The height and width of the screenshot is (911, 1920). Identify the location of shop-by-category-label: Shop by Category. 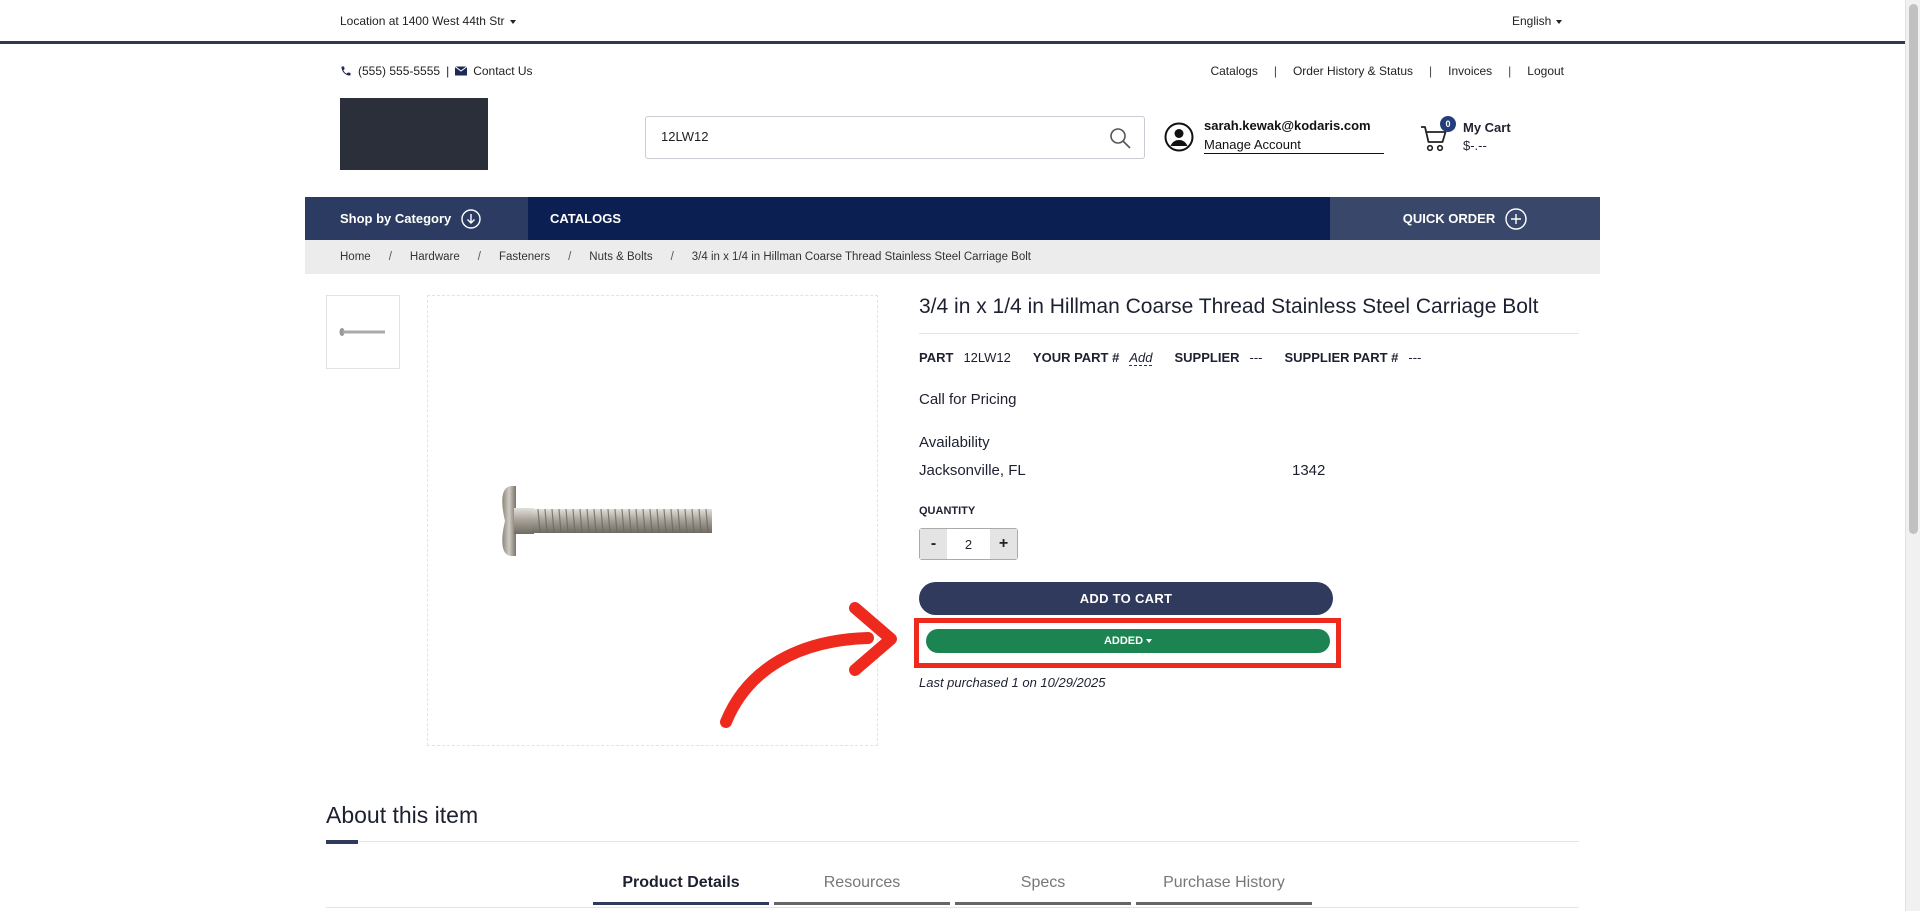
(396, 218).